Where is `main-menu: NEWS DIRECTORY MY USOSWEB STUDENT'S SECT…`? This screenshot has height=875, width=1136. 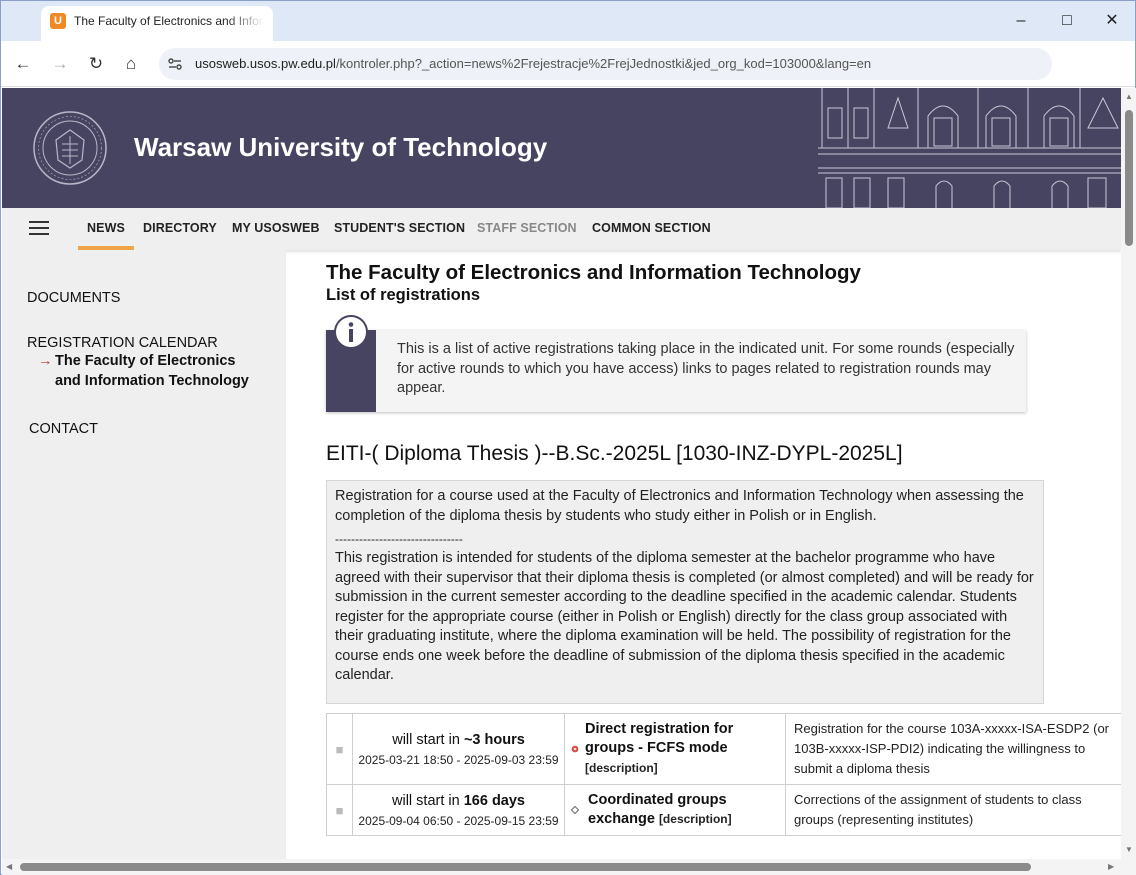
main-menu: NEWS DIRECTORY MY USOSWEB STUDENT'S SECT… is located at coordinates (561, 229).